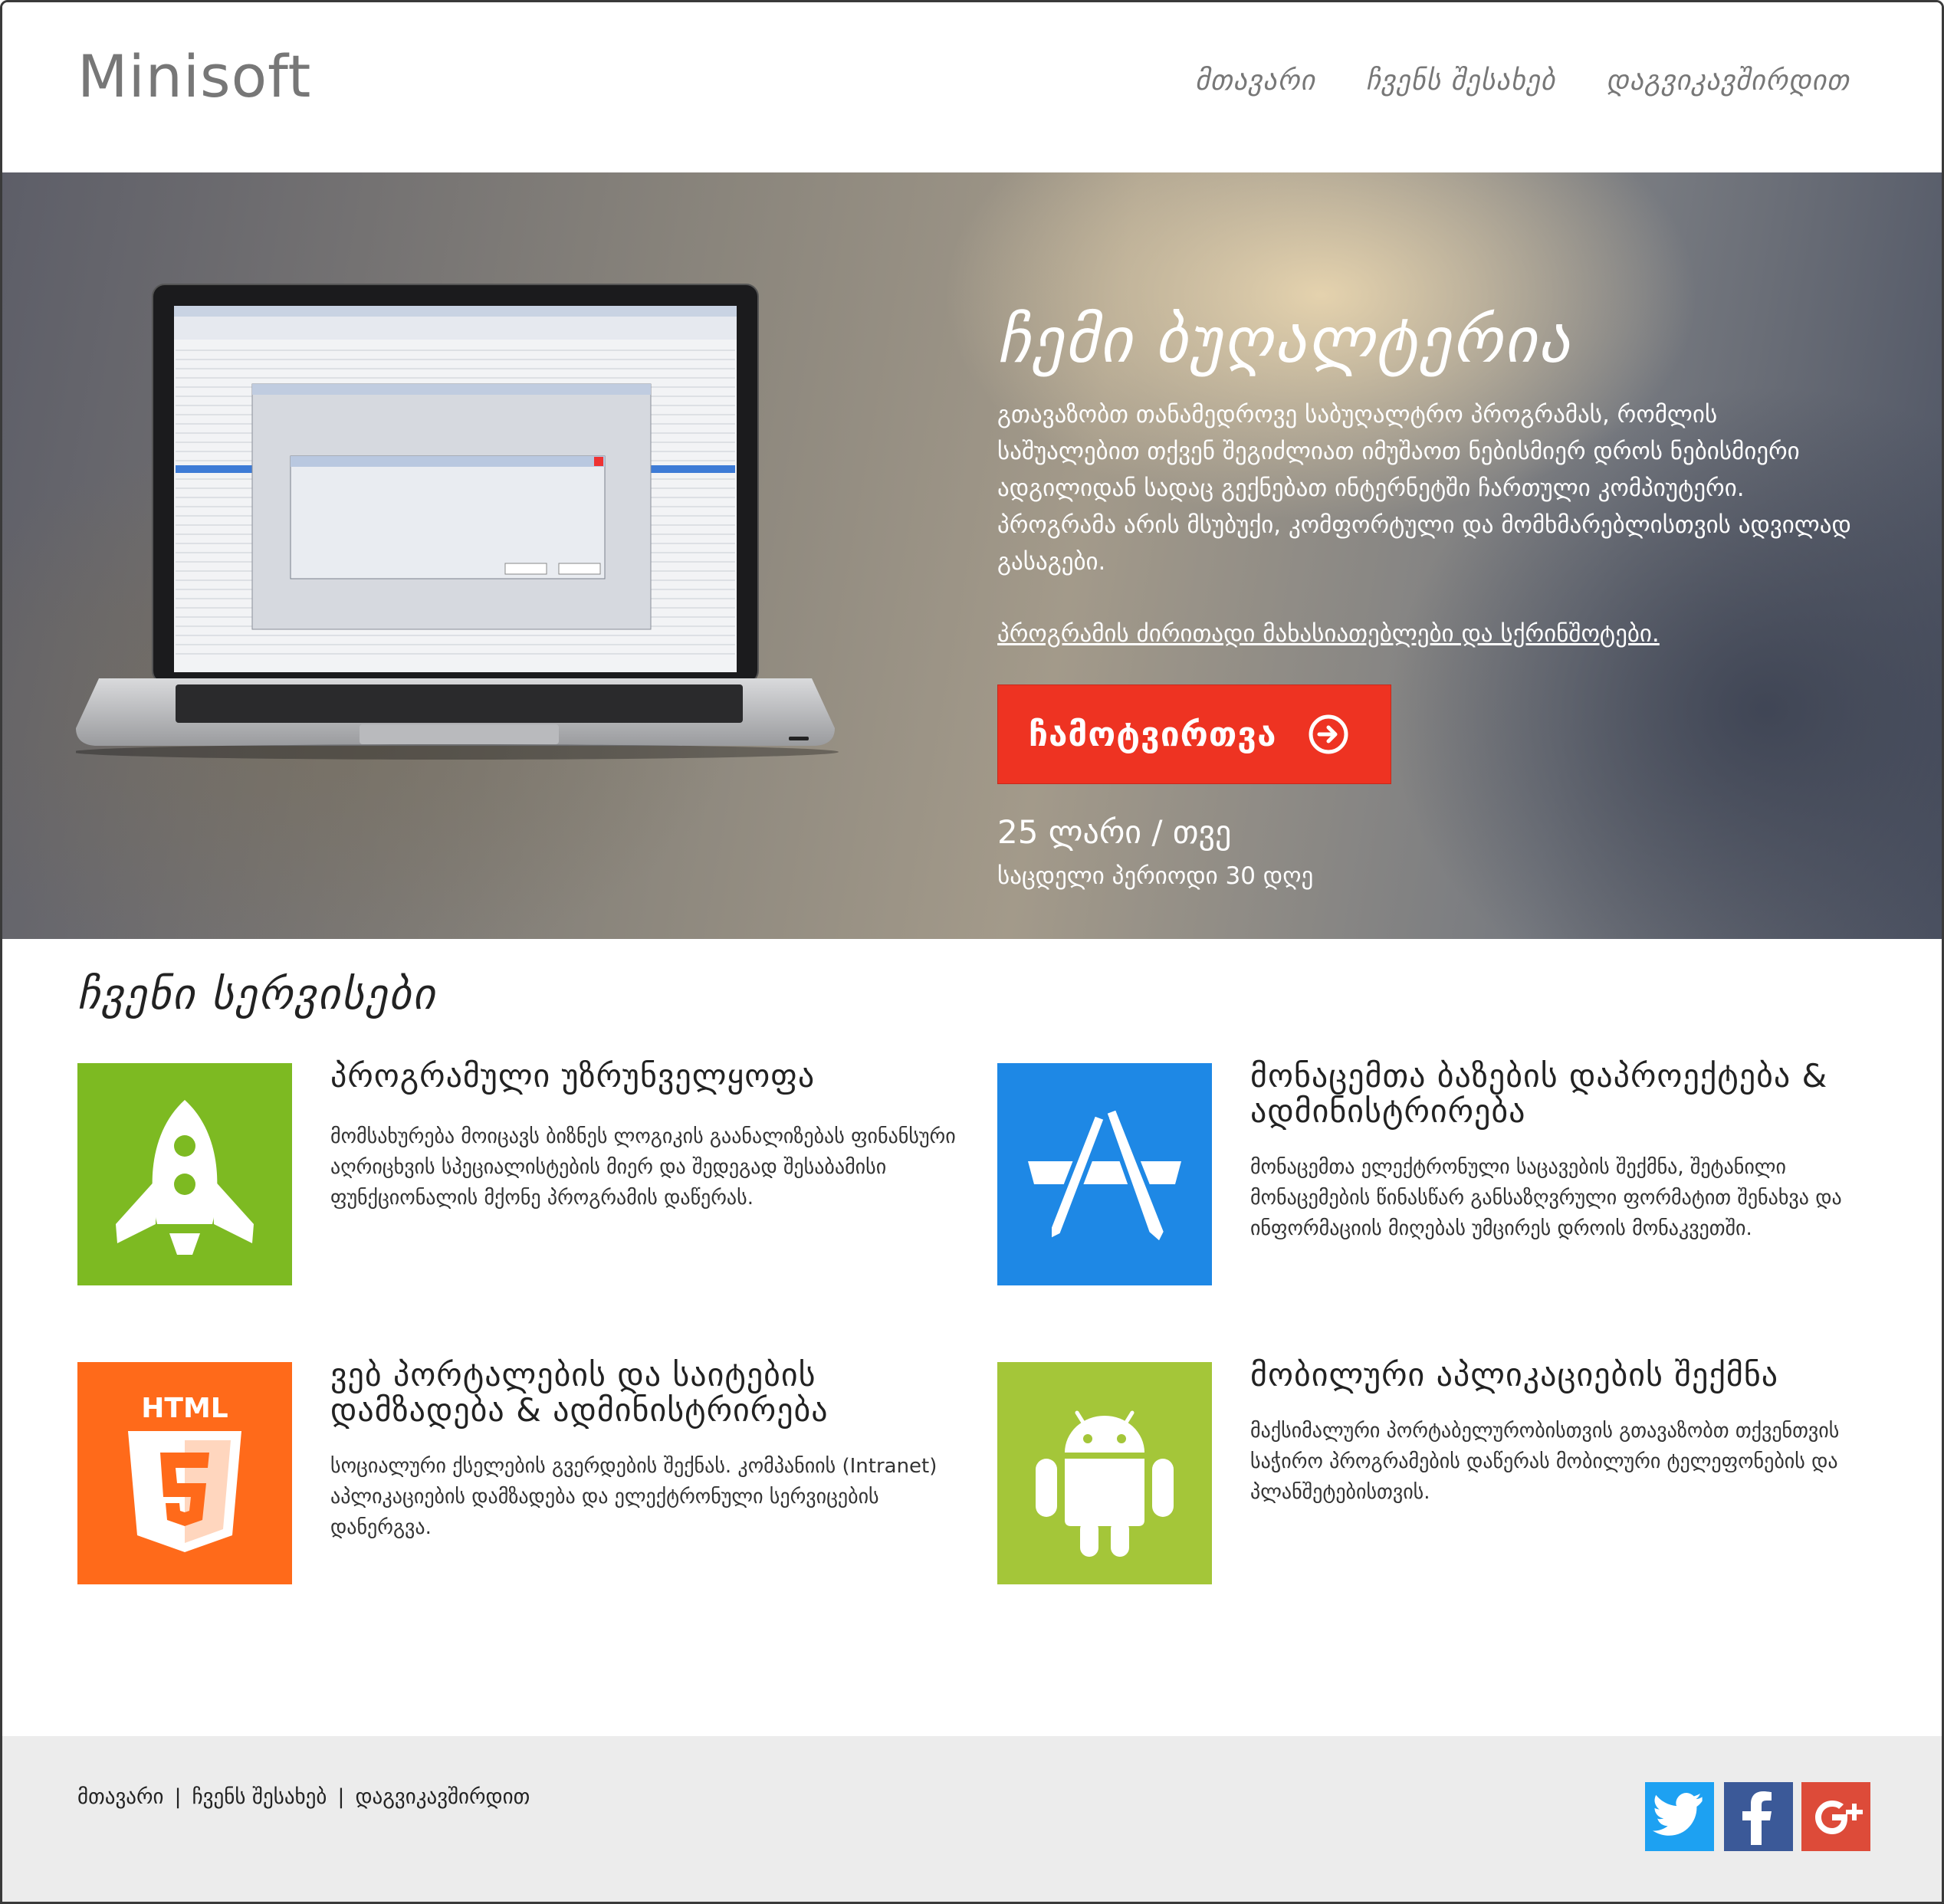  I want to click on service-tile: HTML, so click(184, 1473).